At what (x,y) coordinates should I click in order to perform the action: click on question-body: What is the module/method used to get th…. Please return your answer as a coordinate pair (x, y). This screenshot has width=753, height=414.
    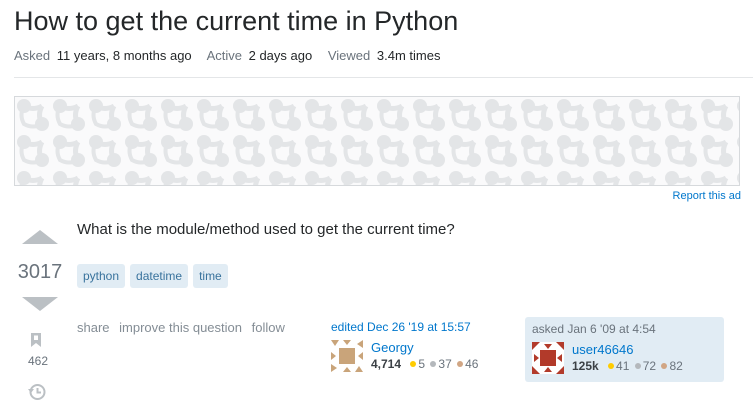
    Looking at the image, I should click on (266, 229).